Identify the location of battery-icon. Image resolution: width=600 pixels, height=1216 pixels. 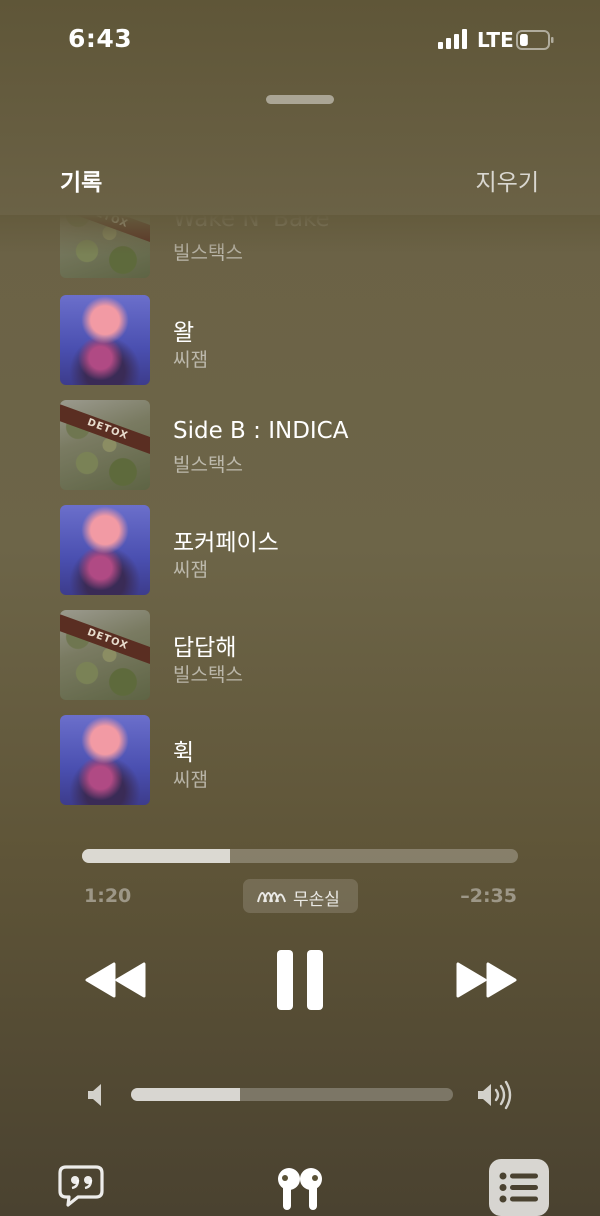
(535, 40).